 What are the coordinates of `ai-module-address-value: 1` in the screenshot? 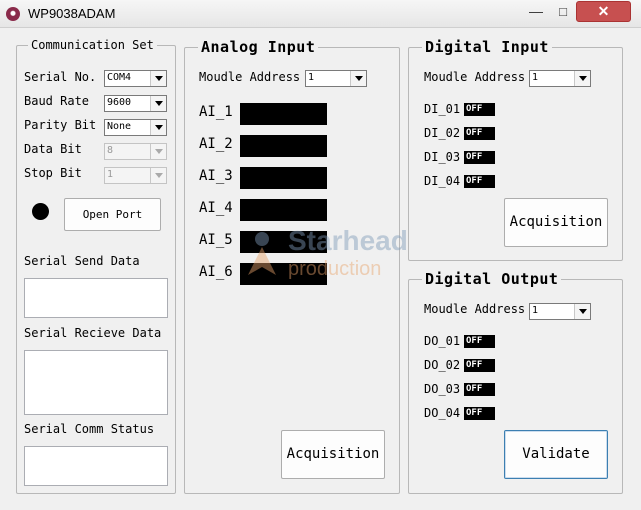 It's located at (311, 77).